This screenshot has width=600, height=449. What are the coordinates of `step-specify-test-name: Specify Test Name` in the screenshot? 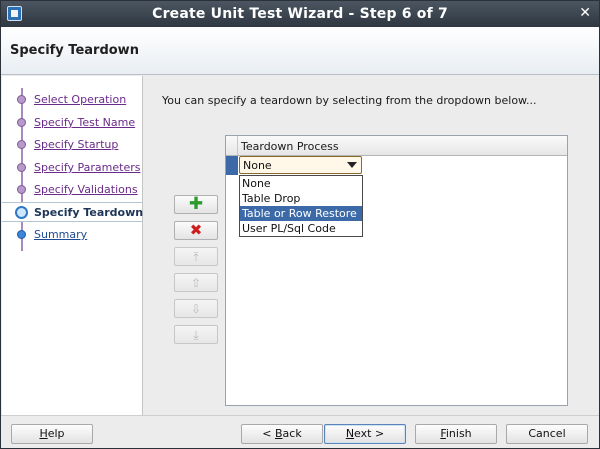 It's located at (72, 123).